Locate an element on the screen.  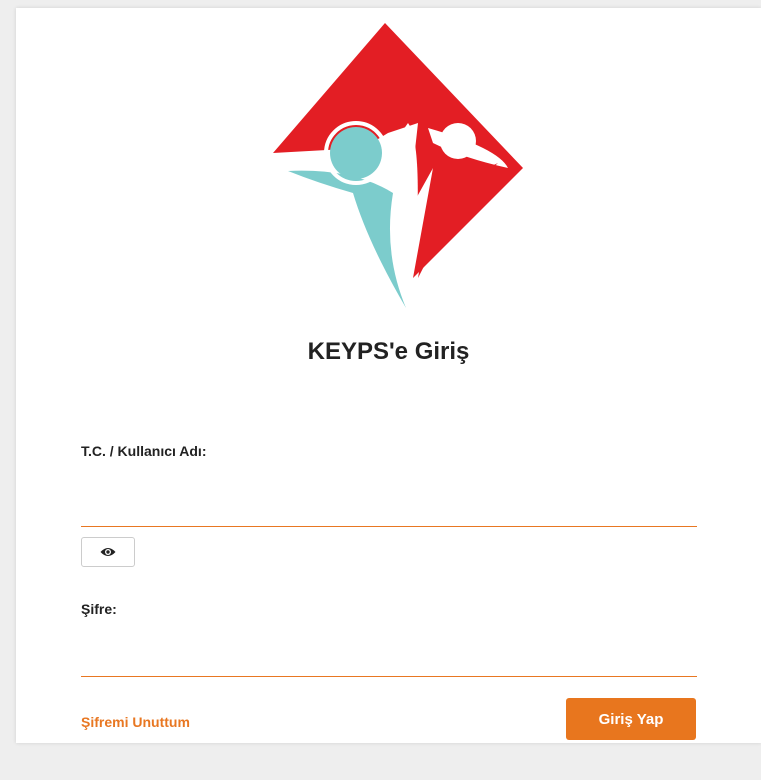
eye-icon is located at coordinates (108, 552).